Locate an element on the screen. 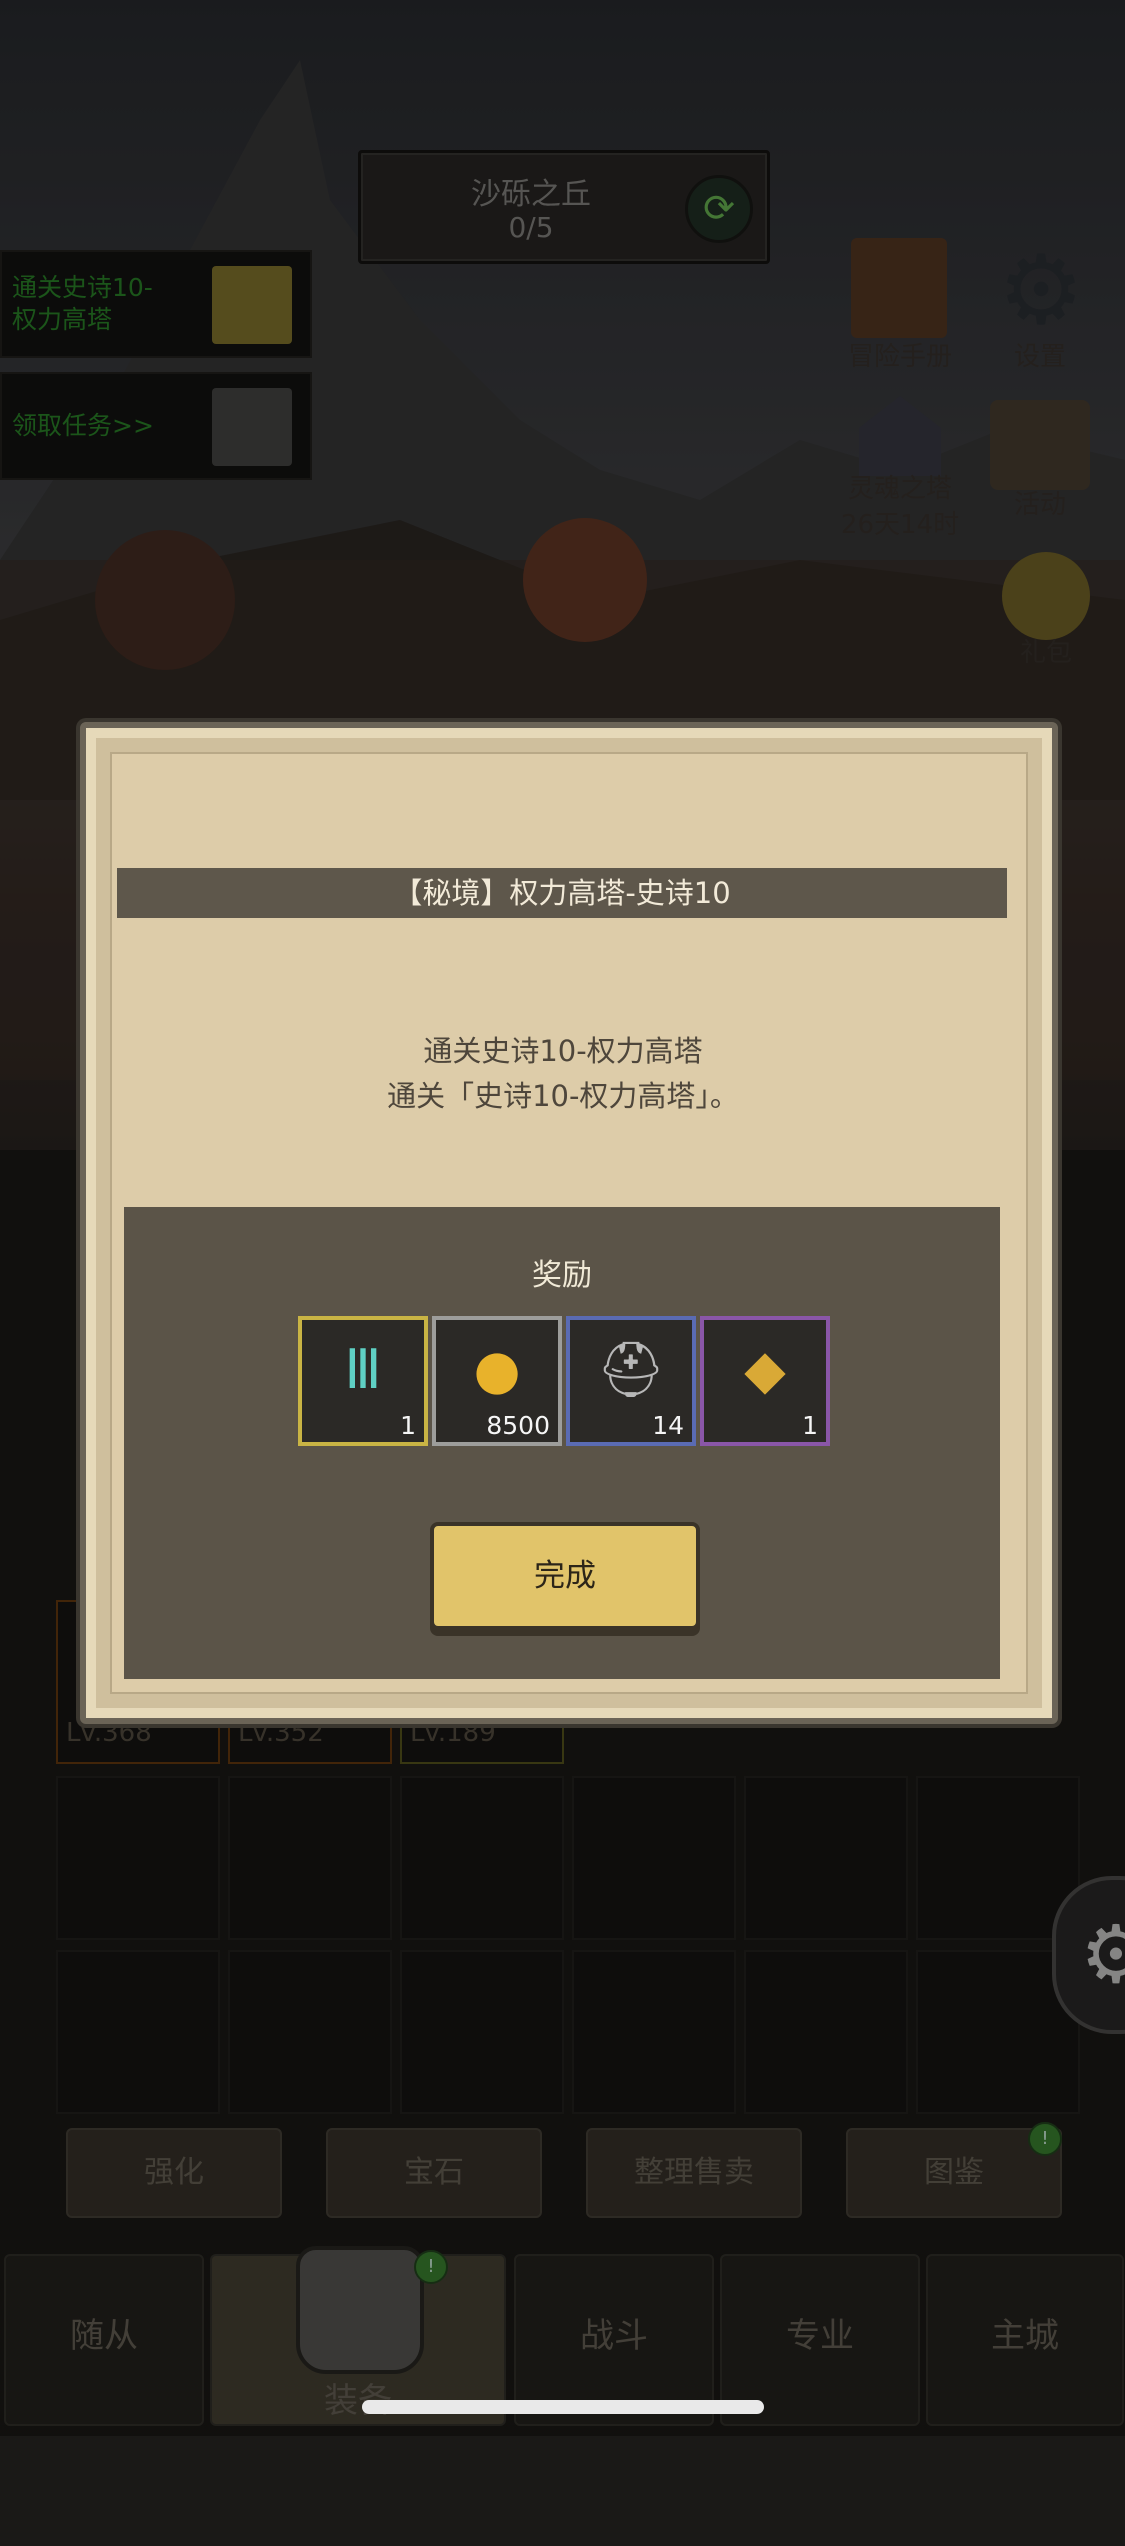 This screenshot has width=1125, height=2546. dialog-description: 通关「史诗10-权力高塔」。 is located at coordinates (563, 1096).